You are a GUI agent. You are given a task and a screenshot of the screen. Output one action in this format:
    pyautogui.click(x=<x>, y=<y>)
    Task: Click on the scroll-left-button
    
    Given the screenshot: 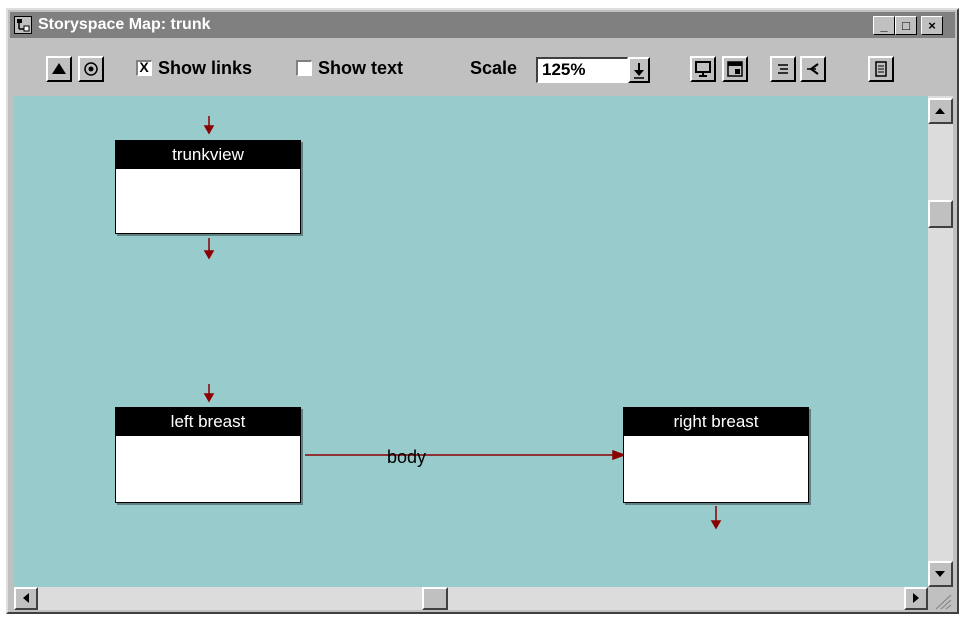 What is the action you would take?
    pyautogui.click(x=26, y=598)
    